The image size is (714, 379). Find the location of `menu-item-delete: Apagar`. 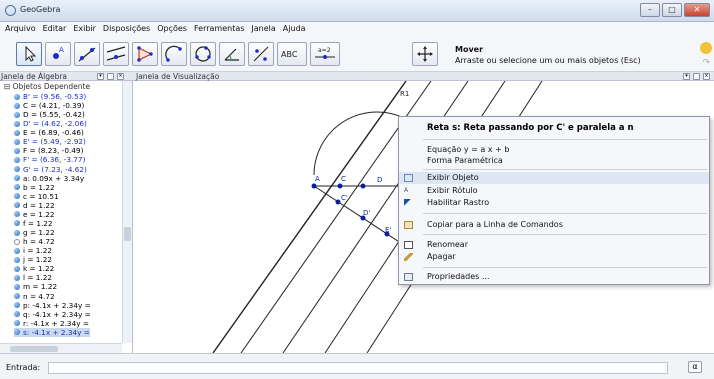

menu-item-delete: Apagar is located at coordinates (554, 257).